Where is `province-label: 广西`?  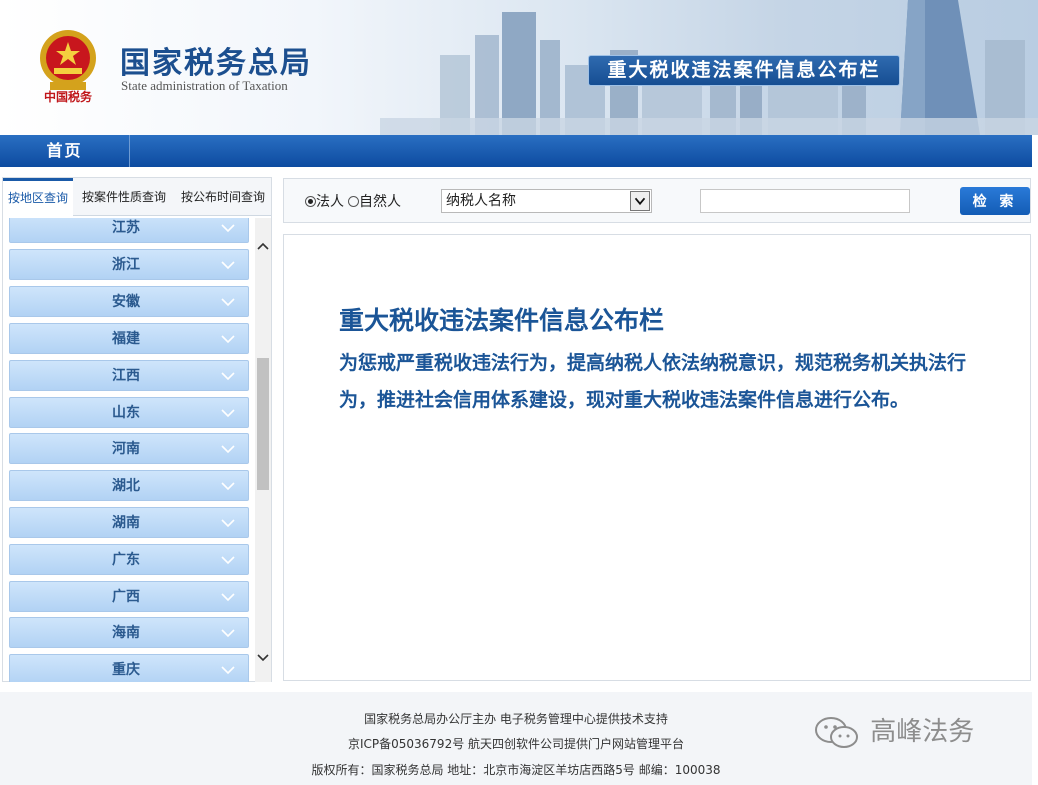 province-label: 广西 is located at coordinates (126, 597).